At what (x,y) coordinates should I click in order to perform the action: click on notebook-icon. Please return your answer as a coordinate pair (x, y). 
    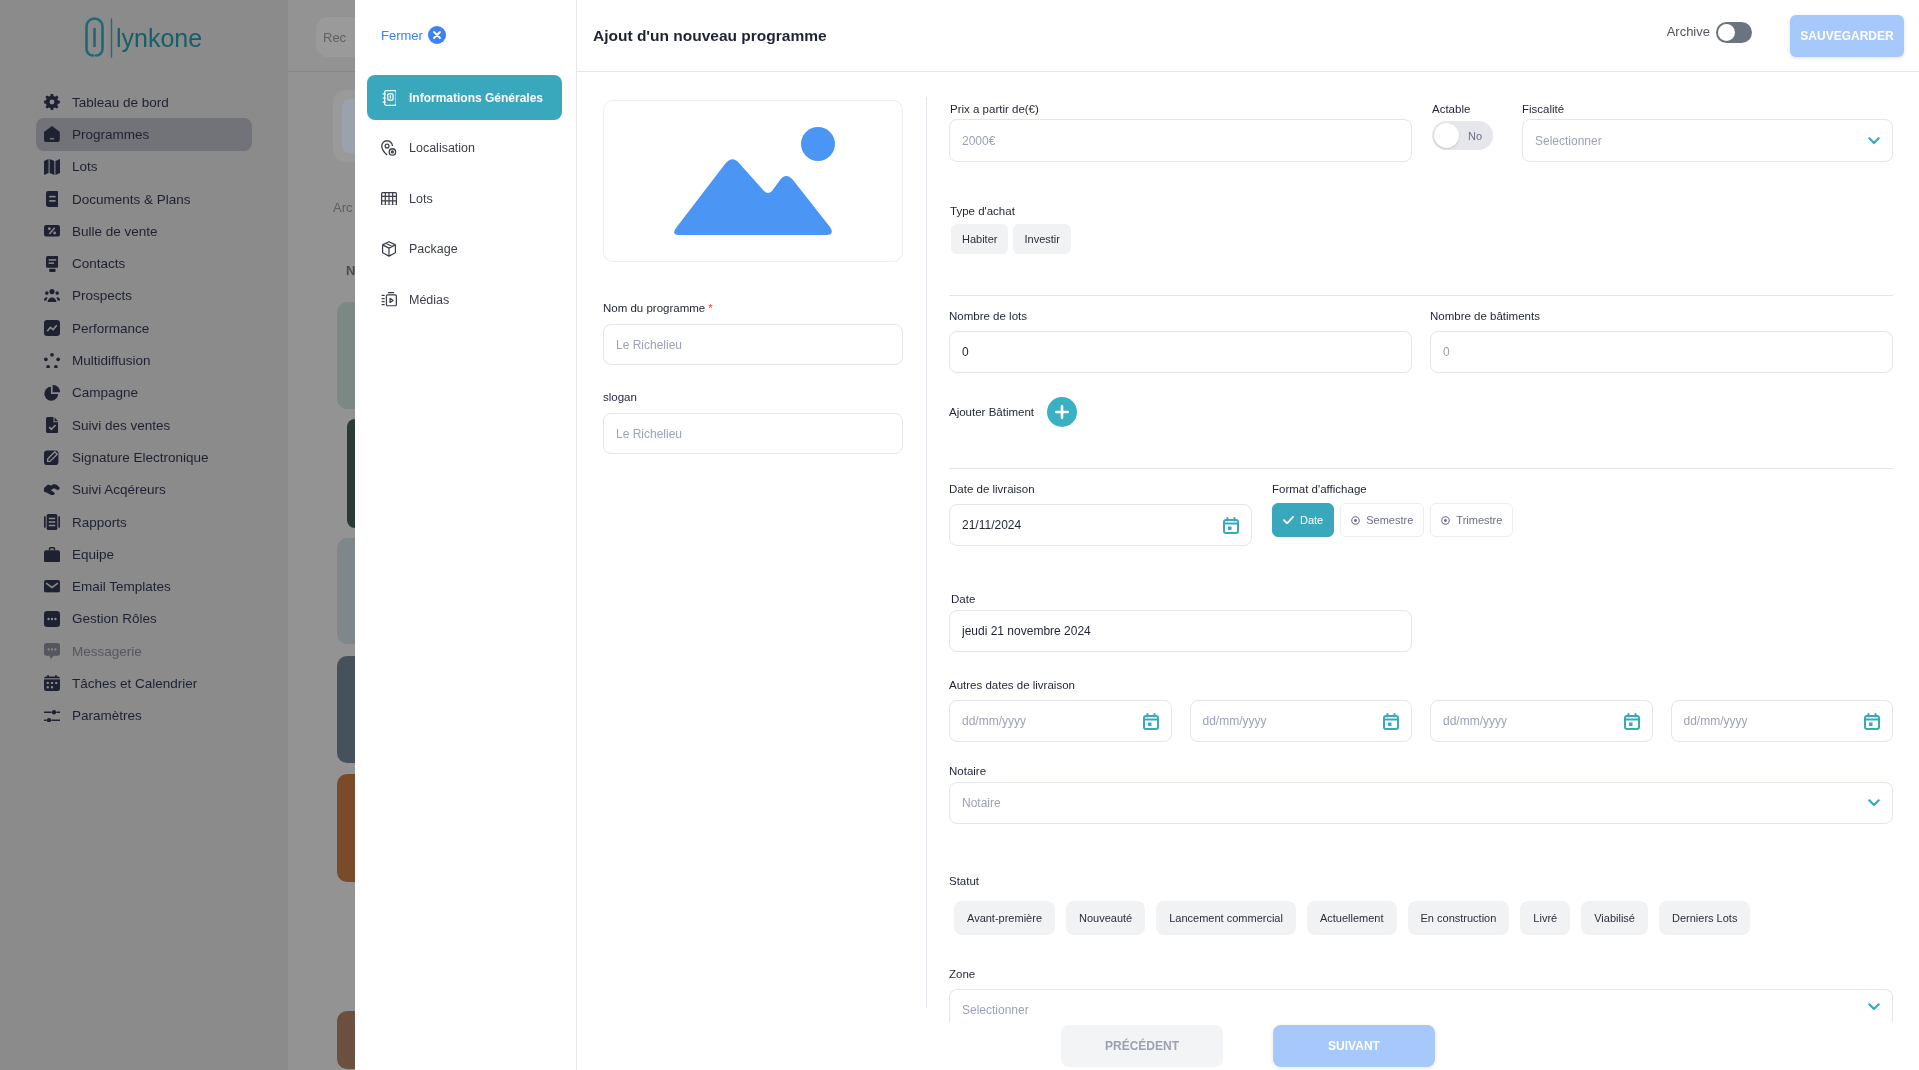
    Looking at the image, I should click on (389, 97).